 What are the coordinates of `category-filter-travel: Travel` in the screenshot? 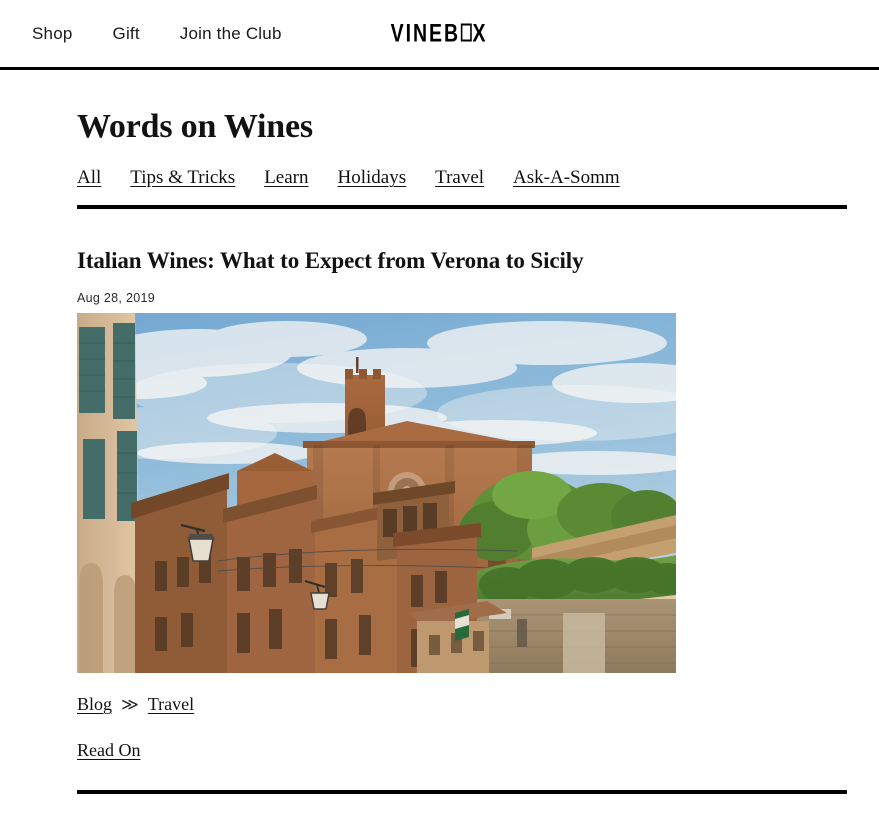 It's located at (459, 177).